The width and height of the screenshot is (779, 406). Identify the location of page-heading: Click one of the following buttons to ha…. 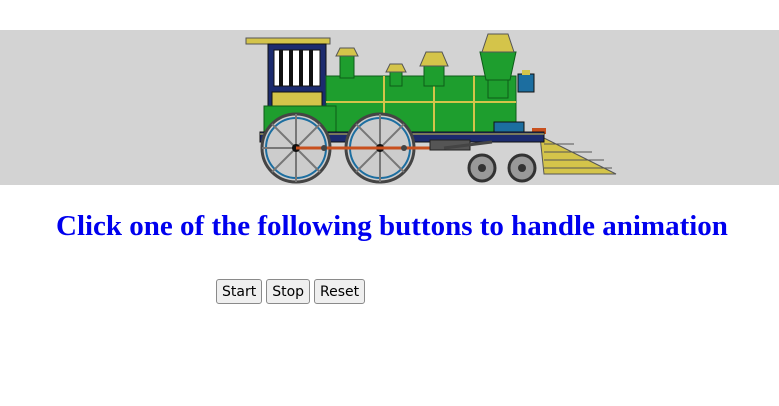
(392, 226).